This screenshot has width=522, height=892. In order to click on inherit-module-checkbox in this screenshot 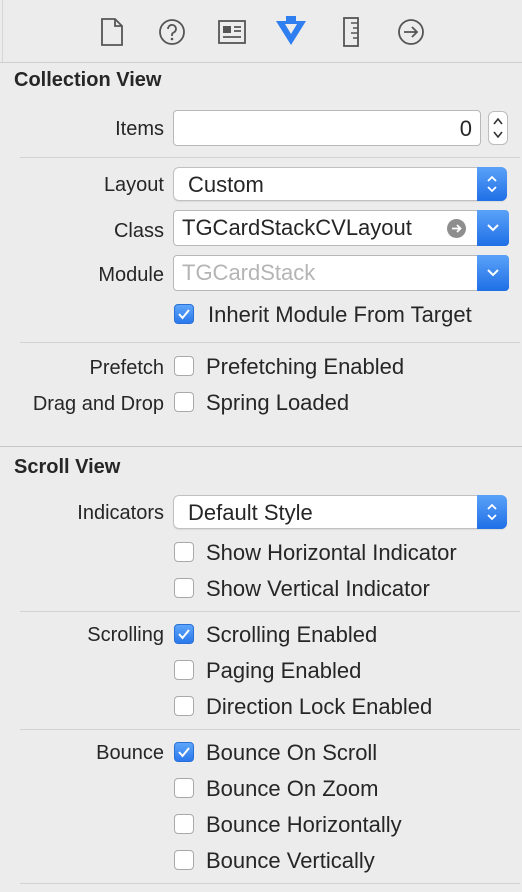, I will do `click(184, 314)`.